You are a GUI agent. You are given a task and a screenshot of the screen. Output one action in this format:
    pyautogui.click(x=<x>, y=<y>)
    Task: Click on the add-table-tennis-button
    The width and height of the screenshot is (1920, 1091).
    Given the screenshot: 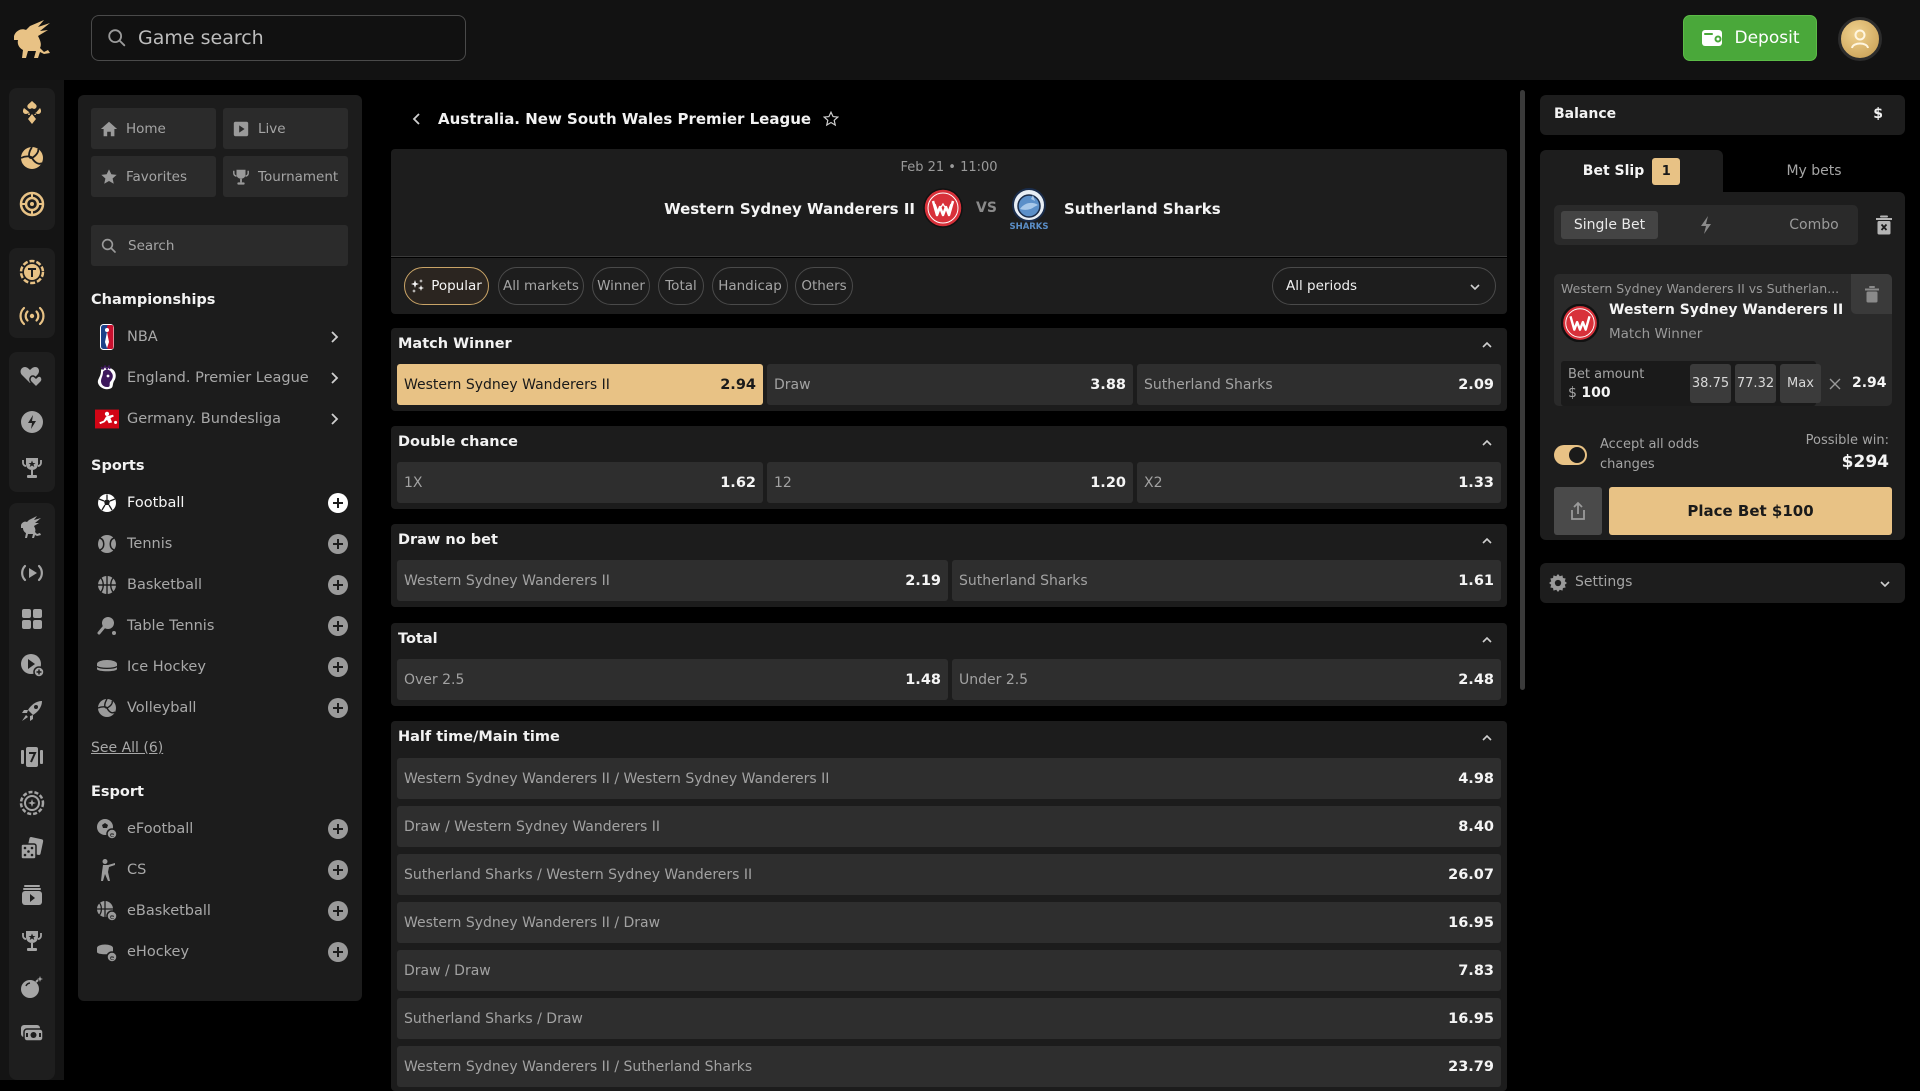 What is the action you would take?
    pyautogui.click(x=338, y=626)
    